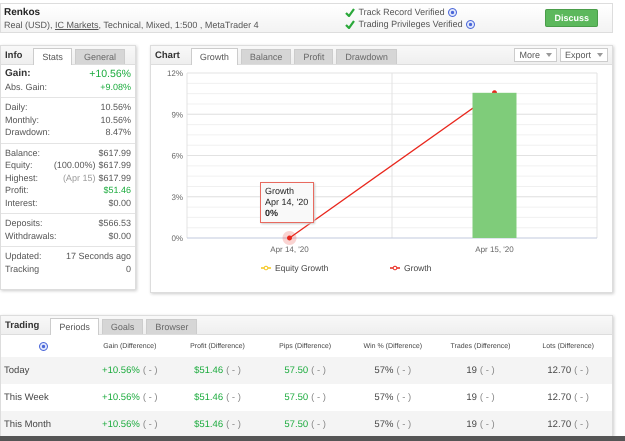  Describe the element at coordinates (584, 55) in the screenshot. I see `dropdown-button: Export` at that location.